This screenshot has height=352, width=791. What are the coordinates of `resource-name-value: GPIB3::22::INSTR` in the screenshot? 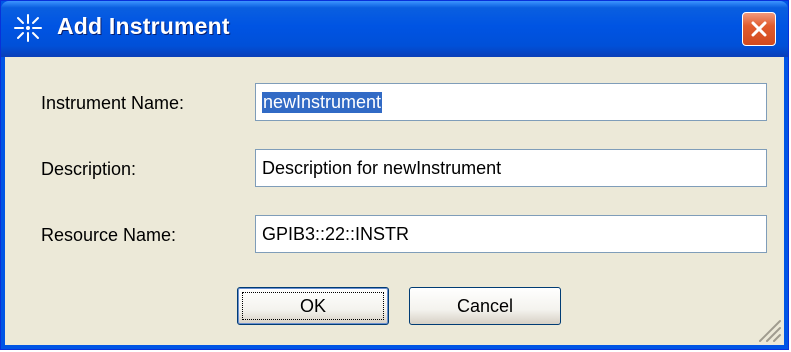 It's located at (336, 234).